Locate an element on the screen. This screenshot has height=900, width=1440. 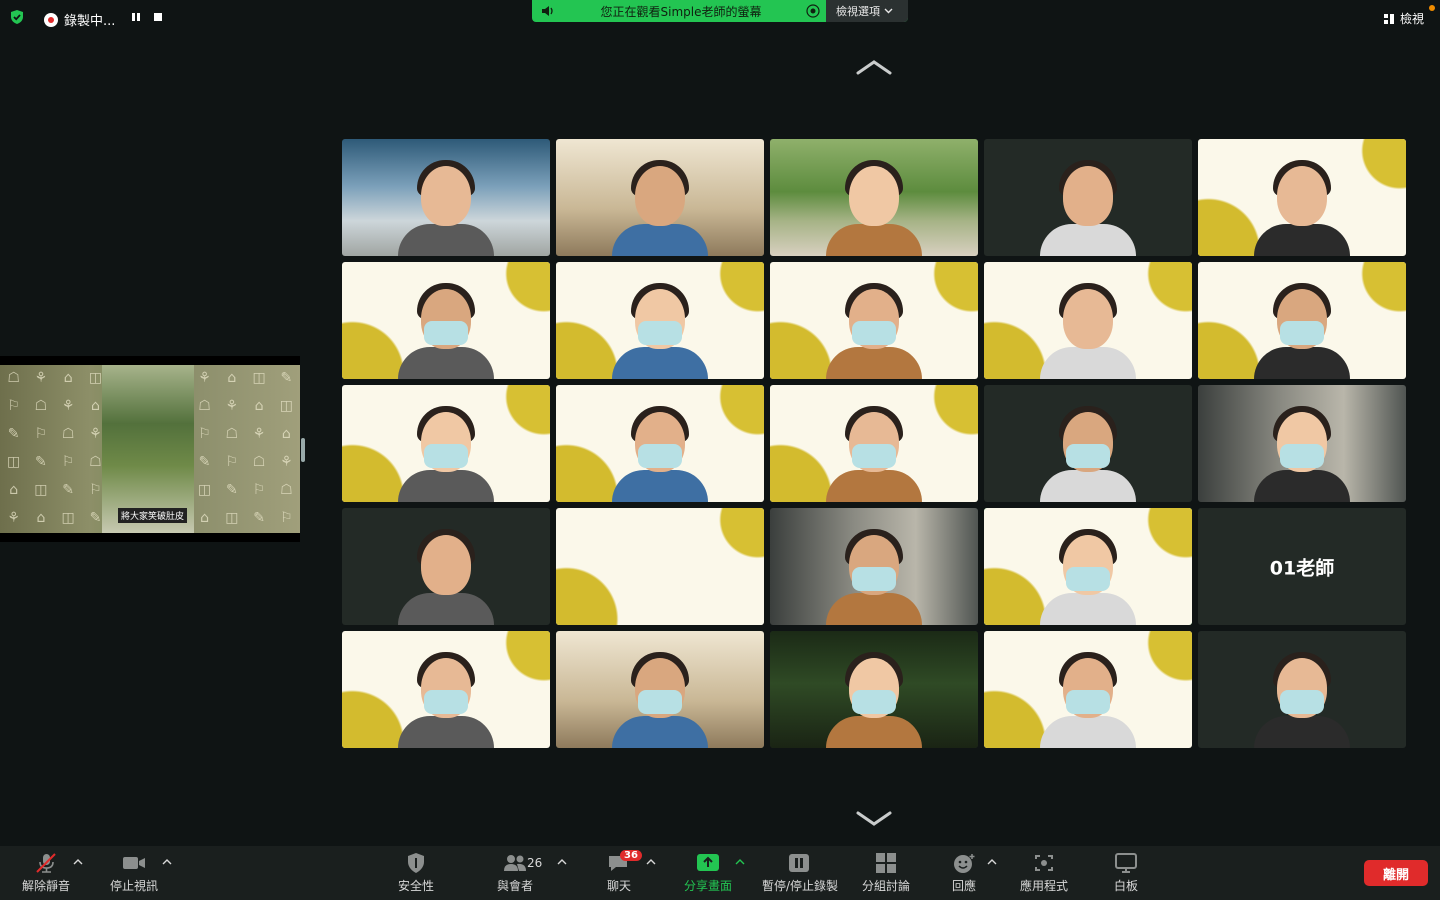
stop-video-label: 停止視訊 is located at coordinates (134, 886).